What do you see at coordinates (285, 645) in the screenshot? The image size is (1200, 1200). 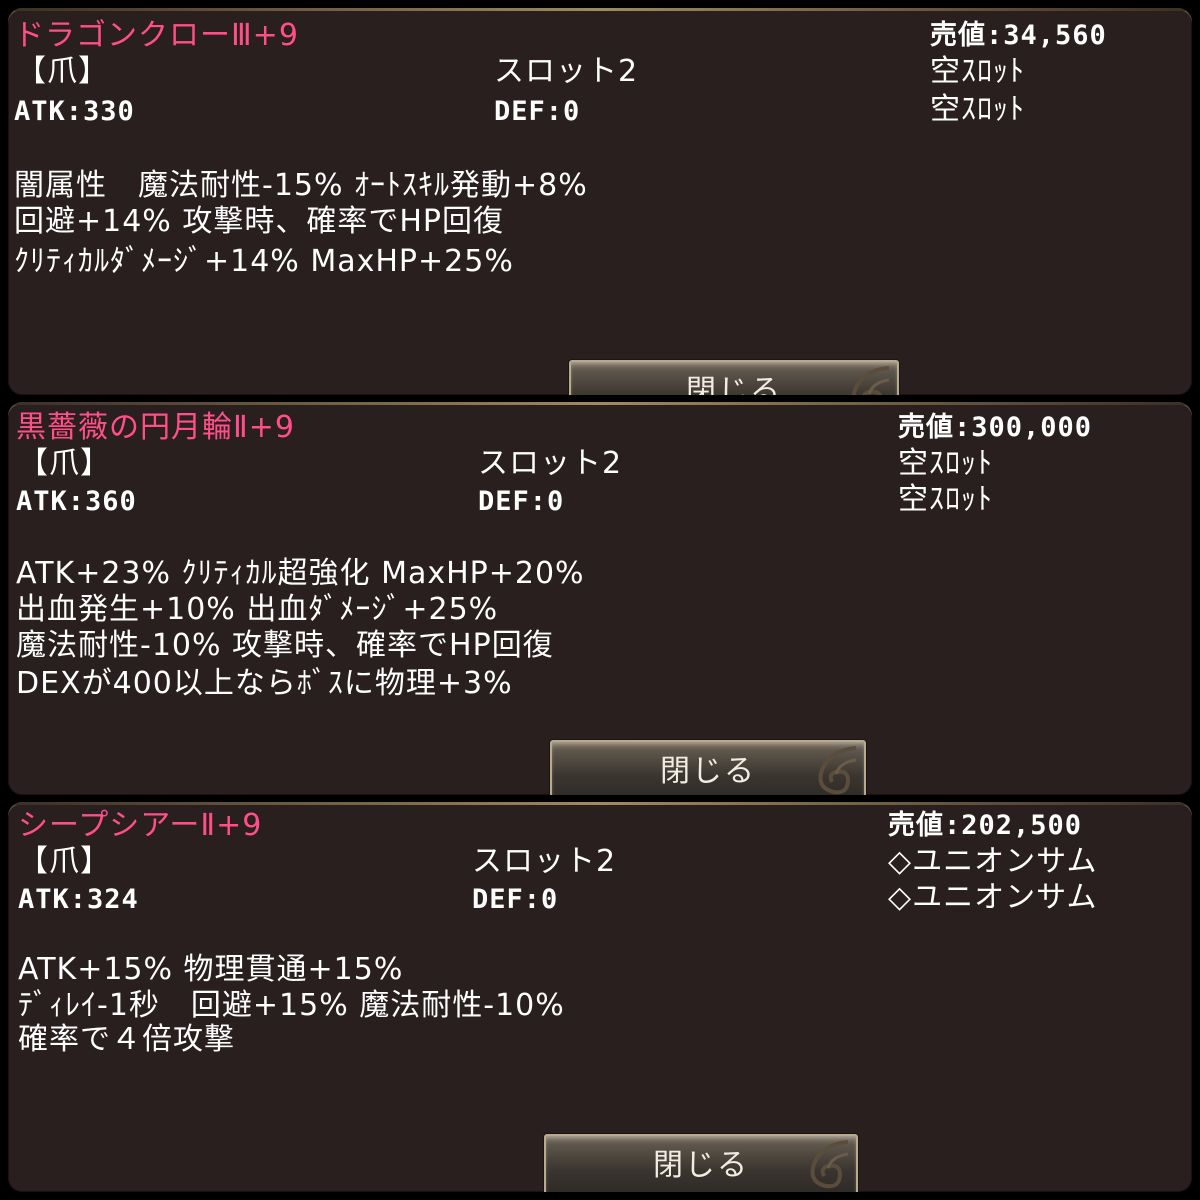 I see `effect-line: 魔法耐性-10% 攻撃時、確率でHP回復` at bounding box center [285, 645].